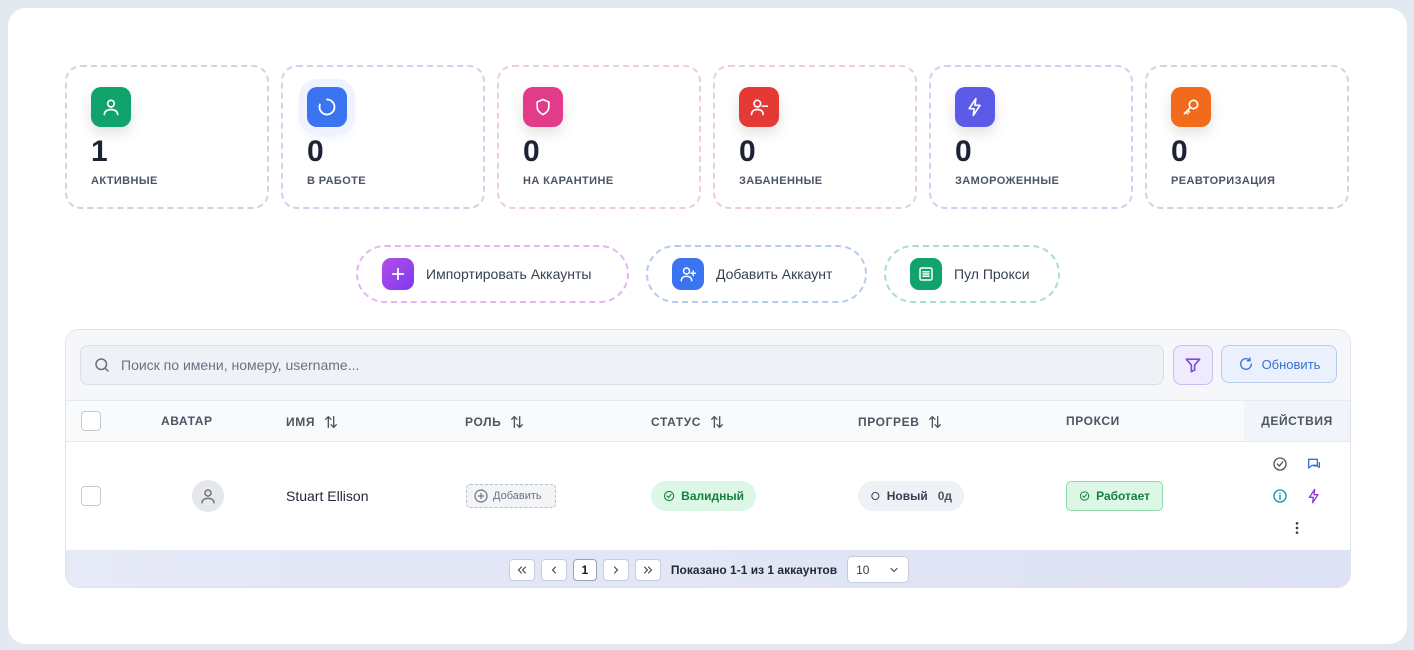 Image resolution: width=1414 pixels, height=650 pixels. Describe the element at coordinates (495, 422) in the screenshot. I see `column-role: РОЛЬ` at that location.